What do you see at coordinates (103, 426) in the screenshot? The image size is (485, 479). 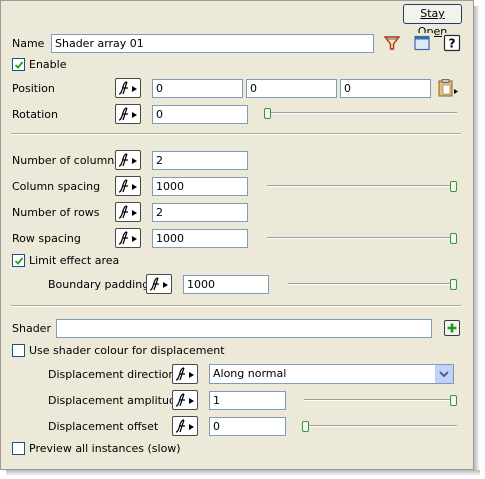 I see `displacement-offset-label: Displacement offset` at bounding box center [103, 426].